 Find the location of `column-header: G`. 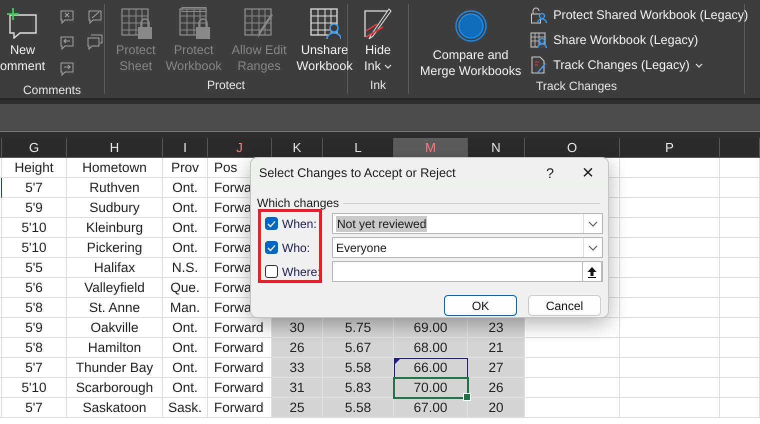

column-header: G is located at coordinates (34, 148).